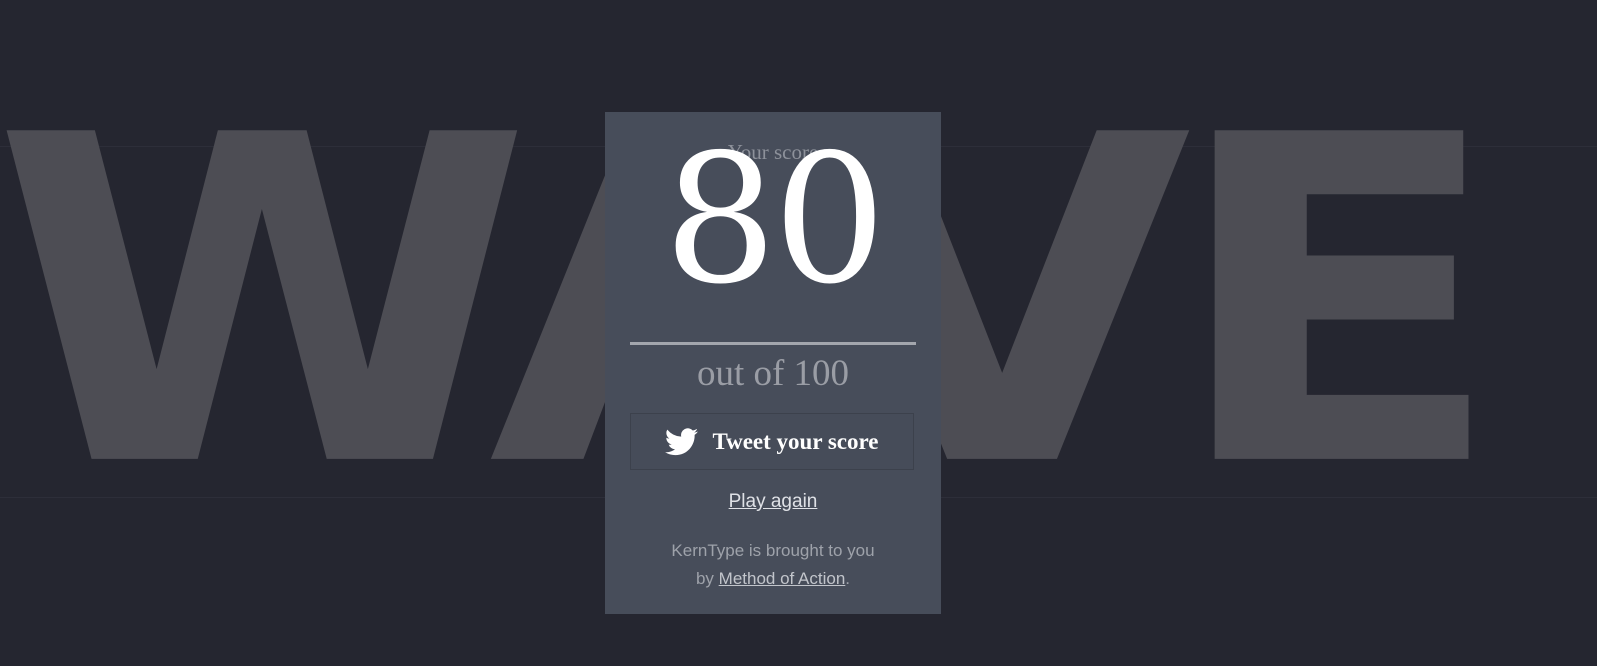 Image resolution: width=1597 pixels, height=666 pixels. I want to click on out-of-total: out of 100, so click(773, 373).